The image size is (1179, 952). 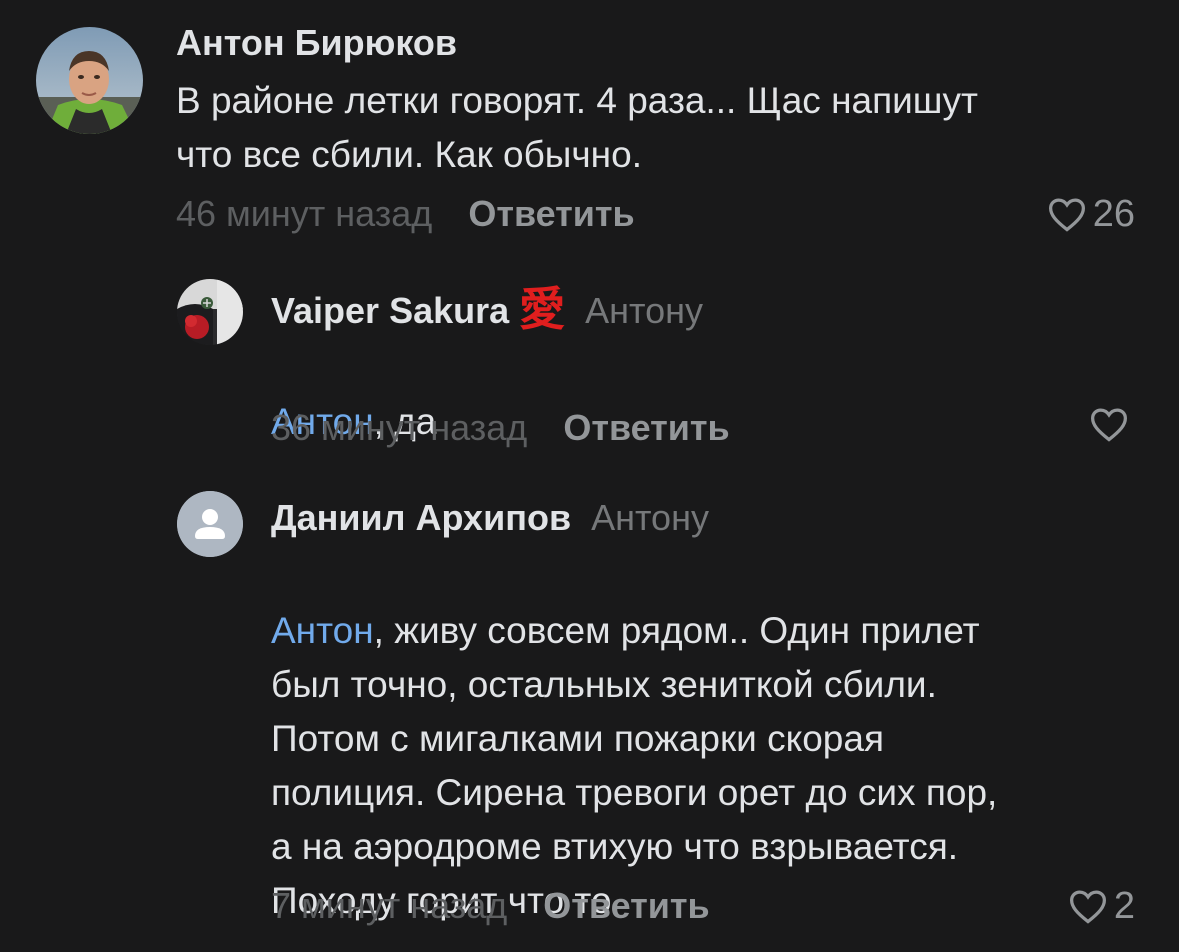 I want to click on like-button: 26, so click(x=1091, y=214).